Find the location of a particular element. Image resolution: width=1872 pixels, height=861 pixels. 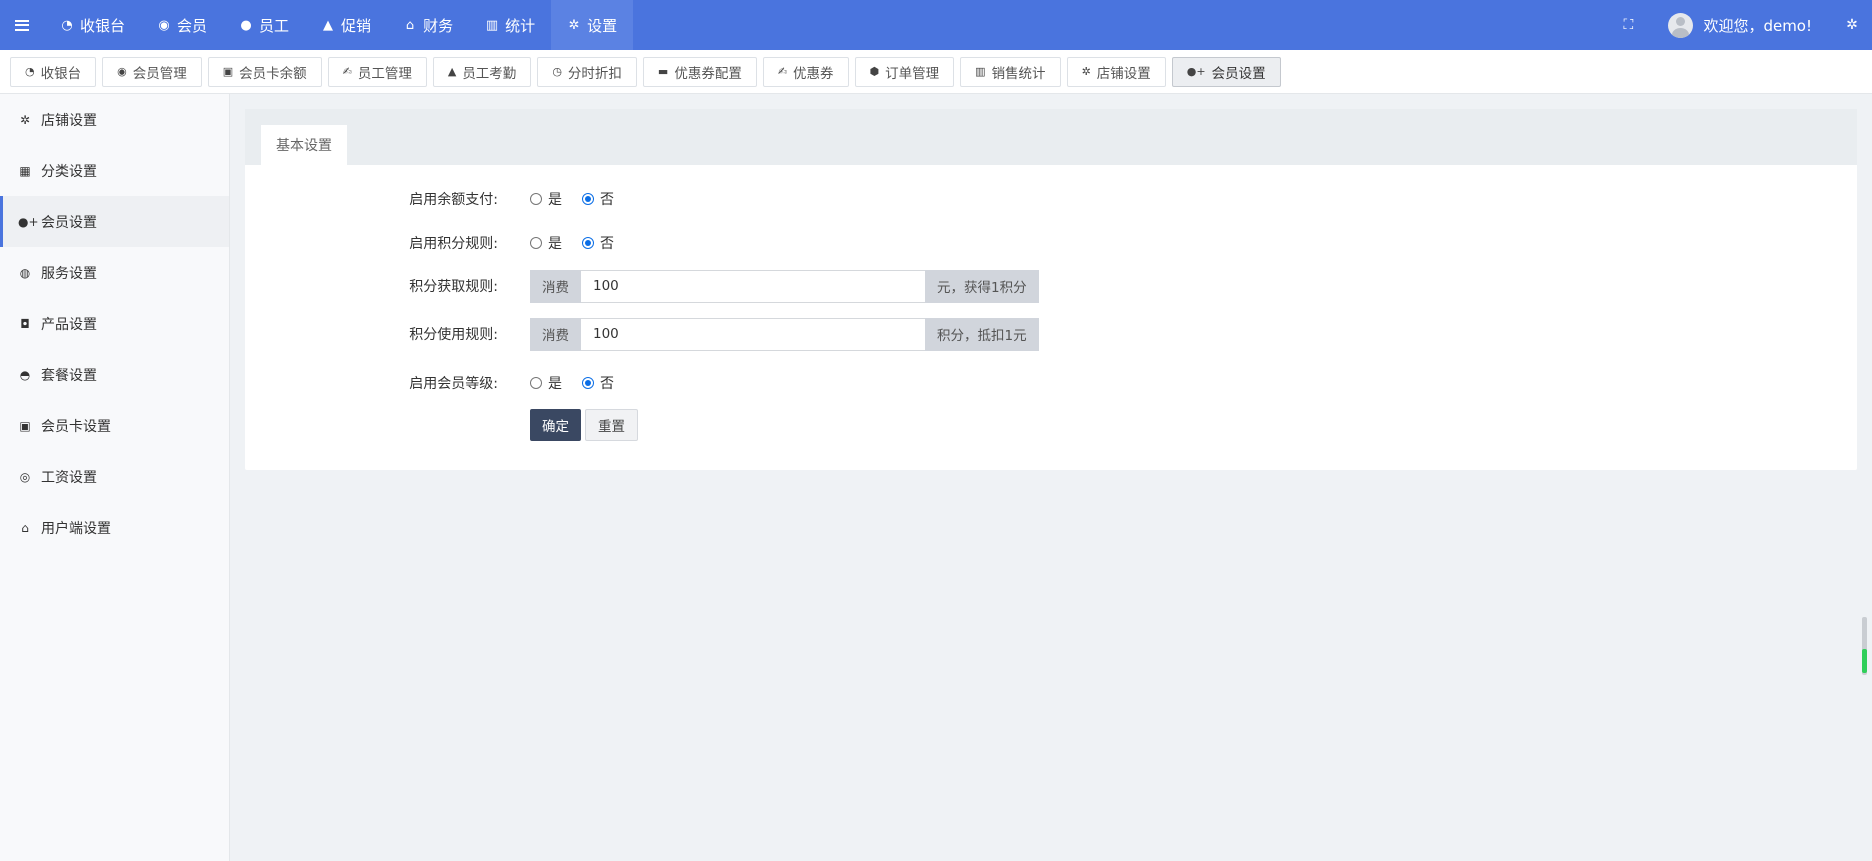

member-level-no-option: 否 is located at coordinates (598, 383).